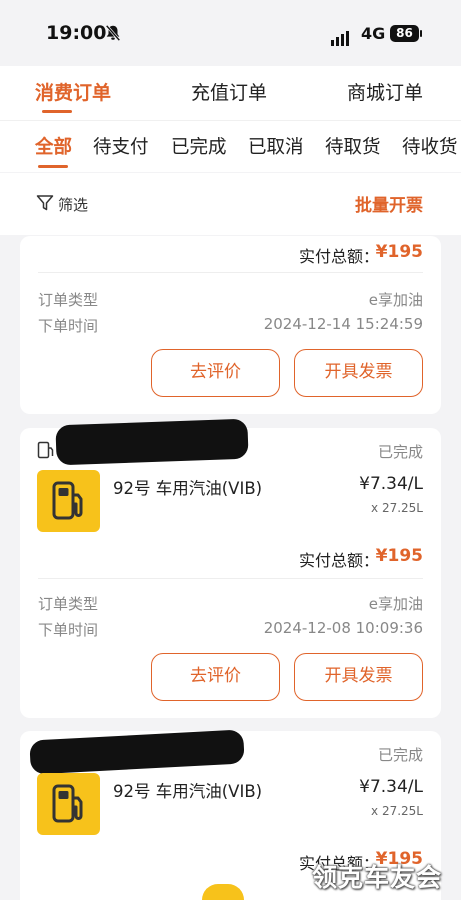  I want to click on tab-pending-payment: 待支付, so click(121, 146).